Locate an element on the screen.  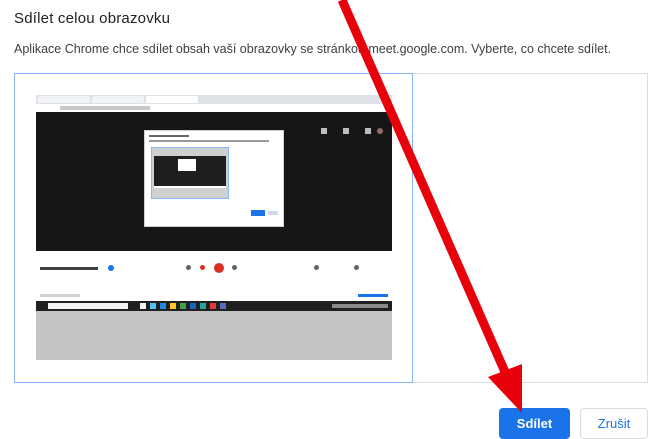
preview-taskbar-search is located at coordinates (88, 306).